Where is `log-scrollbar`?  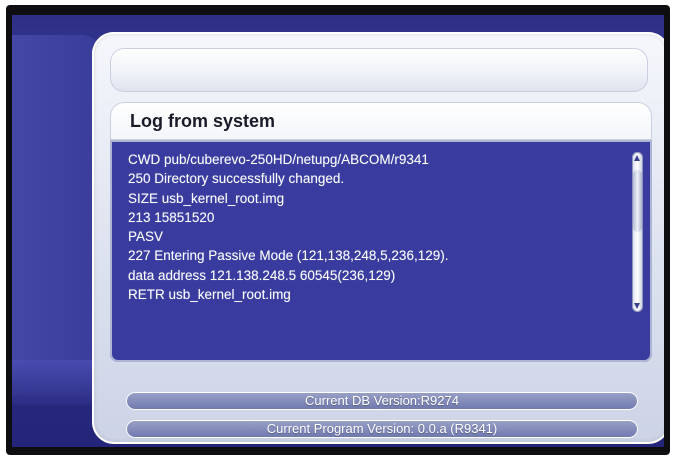
log-scrollbar is located at coordinates (637, 232).